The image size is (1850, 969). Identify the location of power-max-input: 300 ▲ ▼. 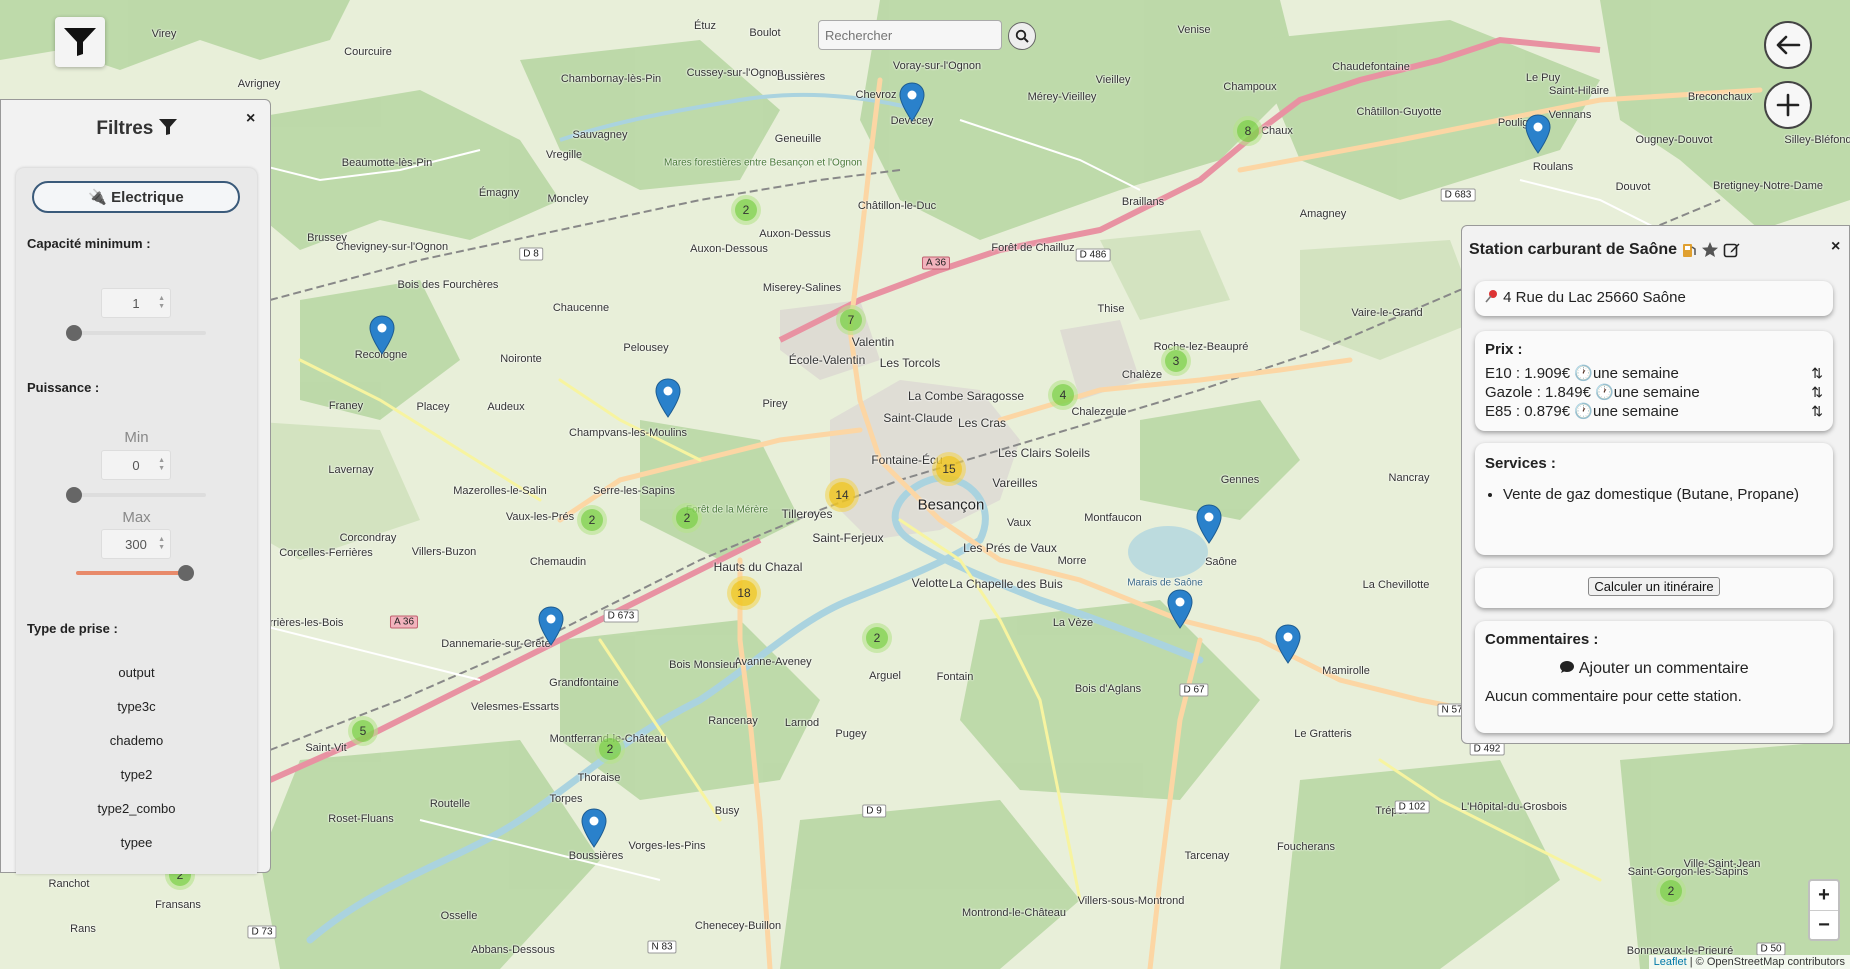
(136, 544).